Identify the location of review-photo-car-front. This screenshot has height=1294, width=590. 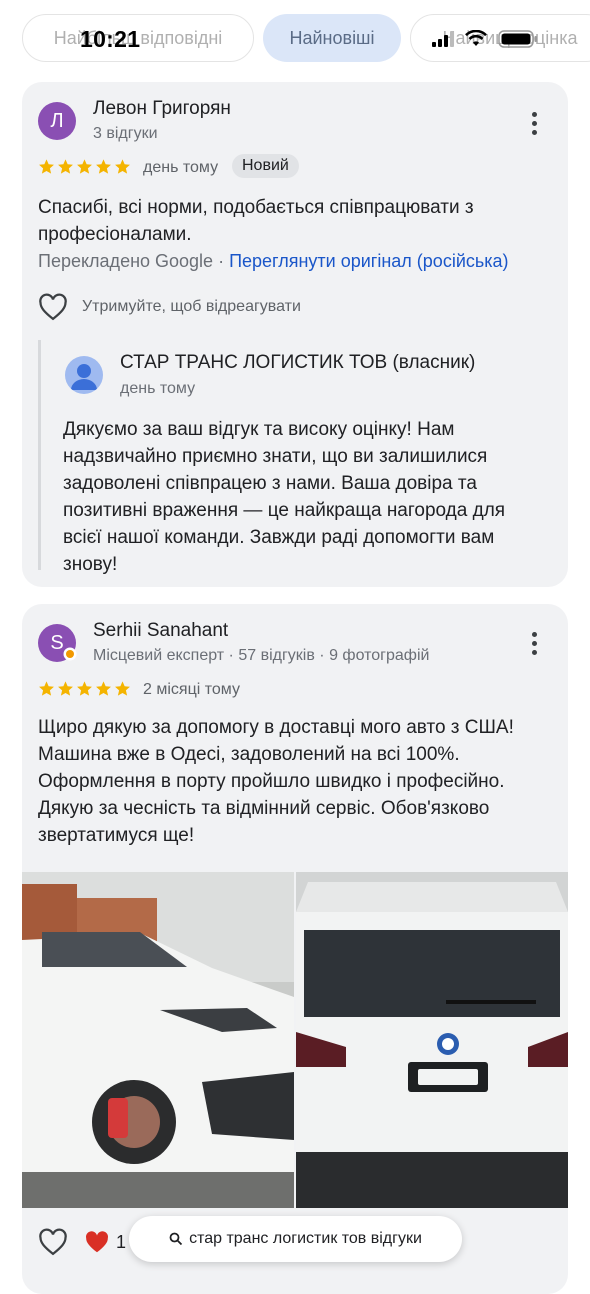
(158, 1040).